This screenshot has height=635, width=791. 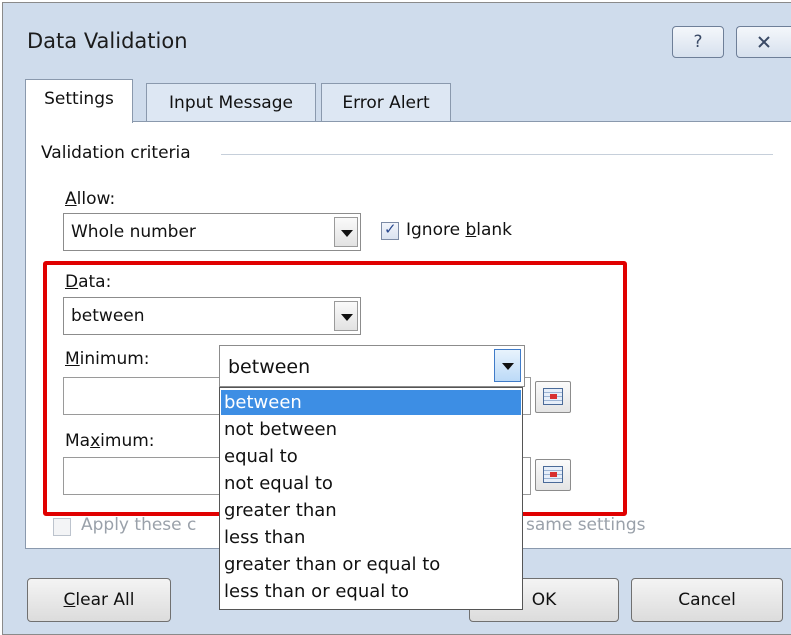 I want to click on data-dropdown-button, so click(x=346, y=316).